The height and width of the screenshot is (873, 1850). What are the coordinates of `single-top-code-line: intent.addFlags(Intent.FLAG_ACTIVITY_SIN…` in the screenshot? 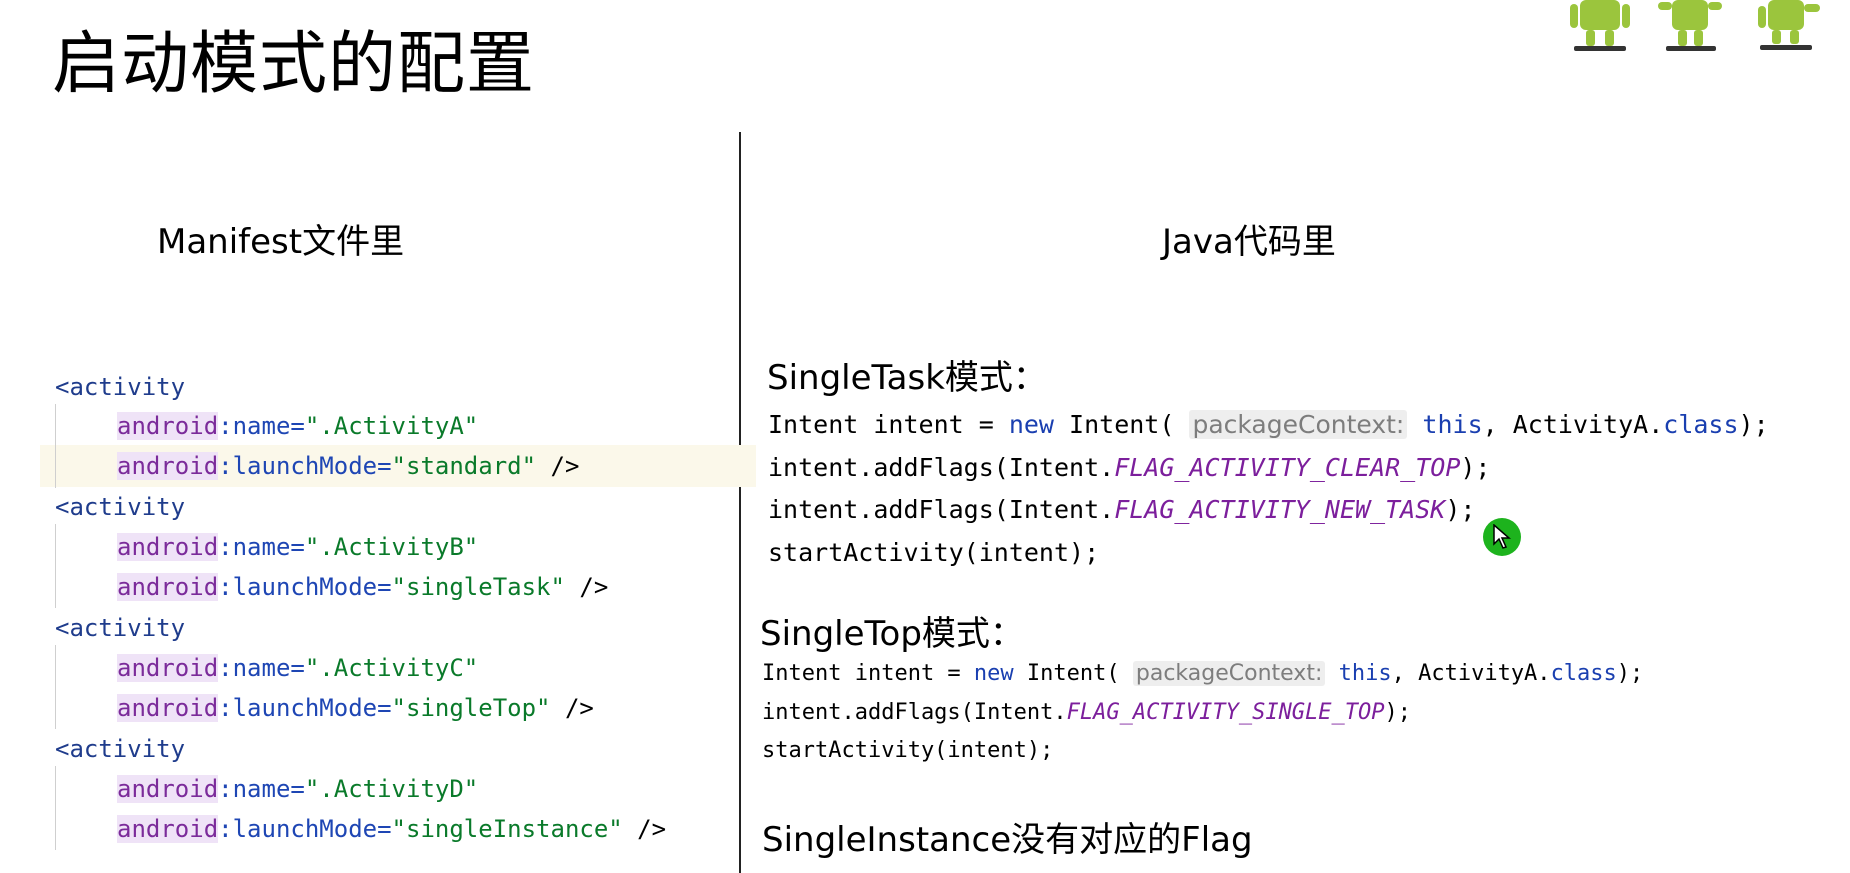 It's located at (1086, 712).